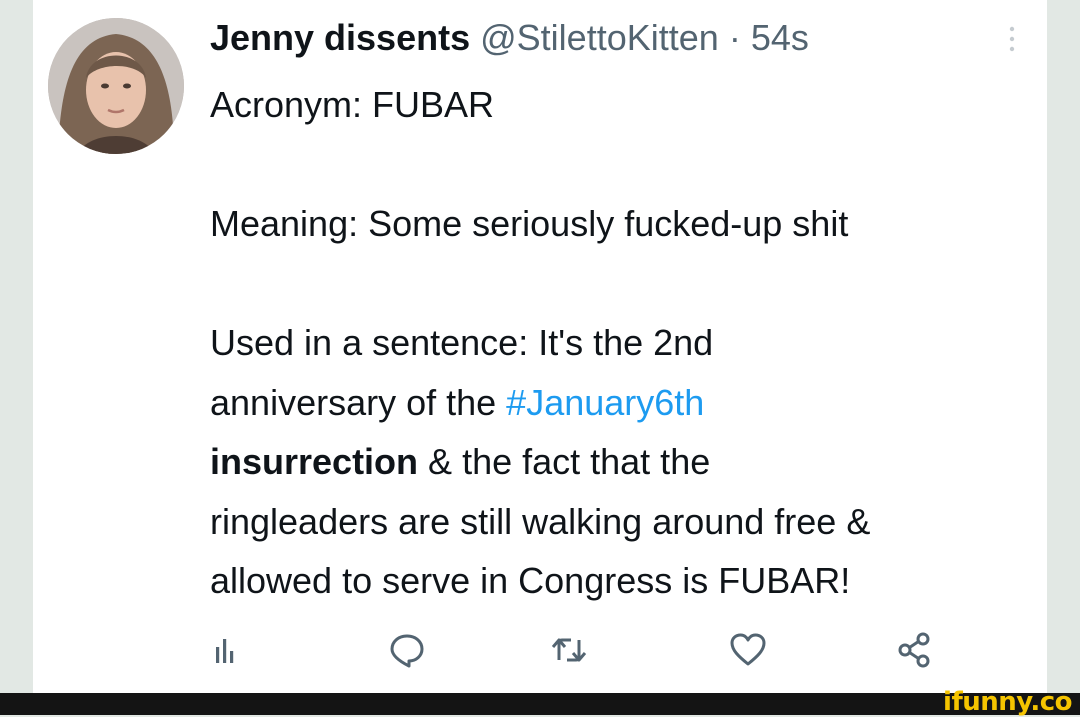  I want to click on handle: @StilettoKitten, so click(599, 37).